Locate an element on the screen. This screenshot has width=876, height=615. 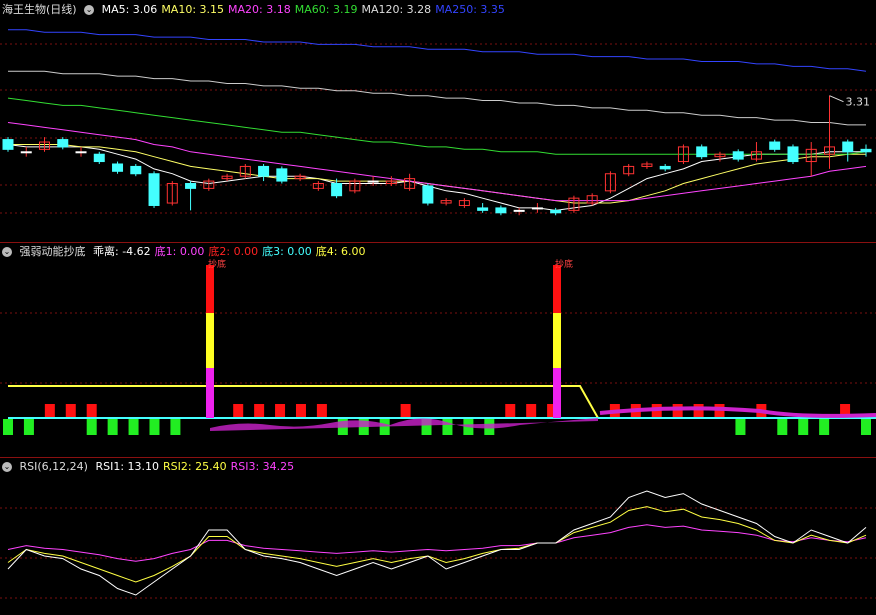
high-marker-line is located at coordinates (836, 99).